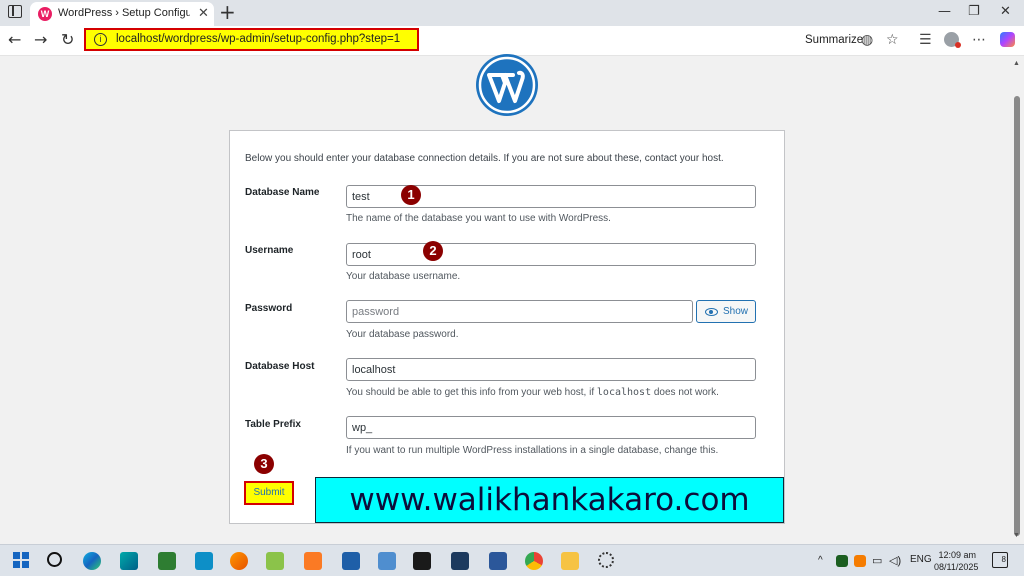  I want to click on password-label: Password, so click(269, 308).